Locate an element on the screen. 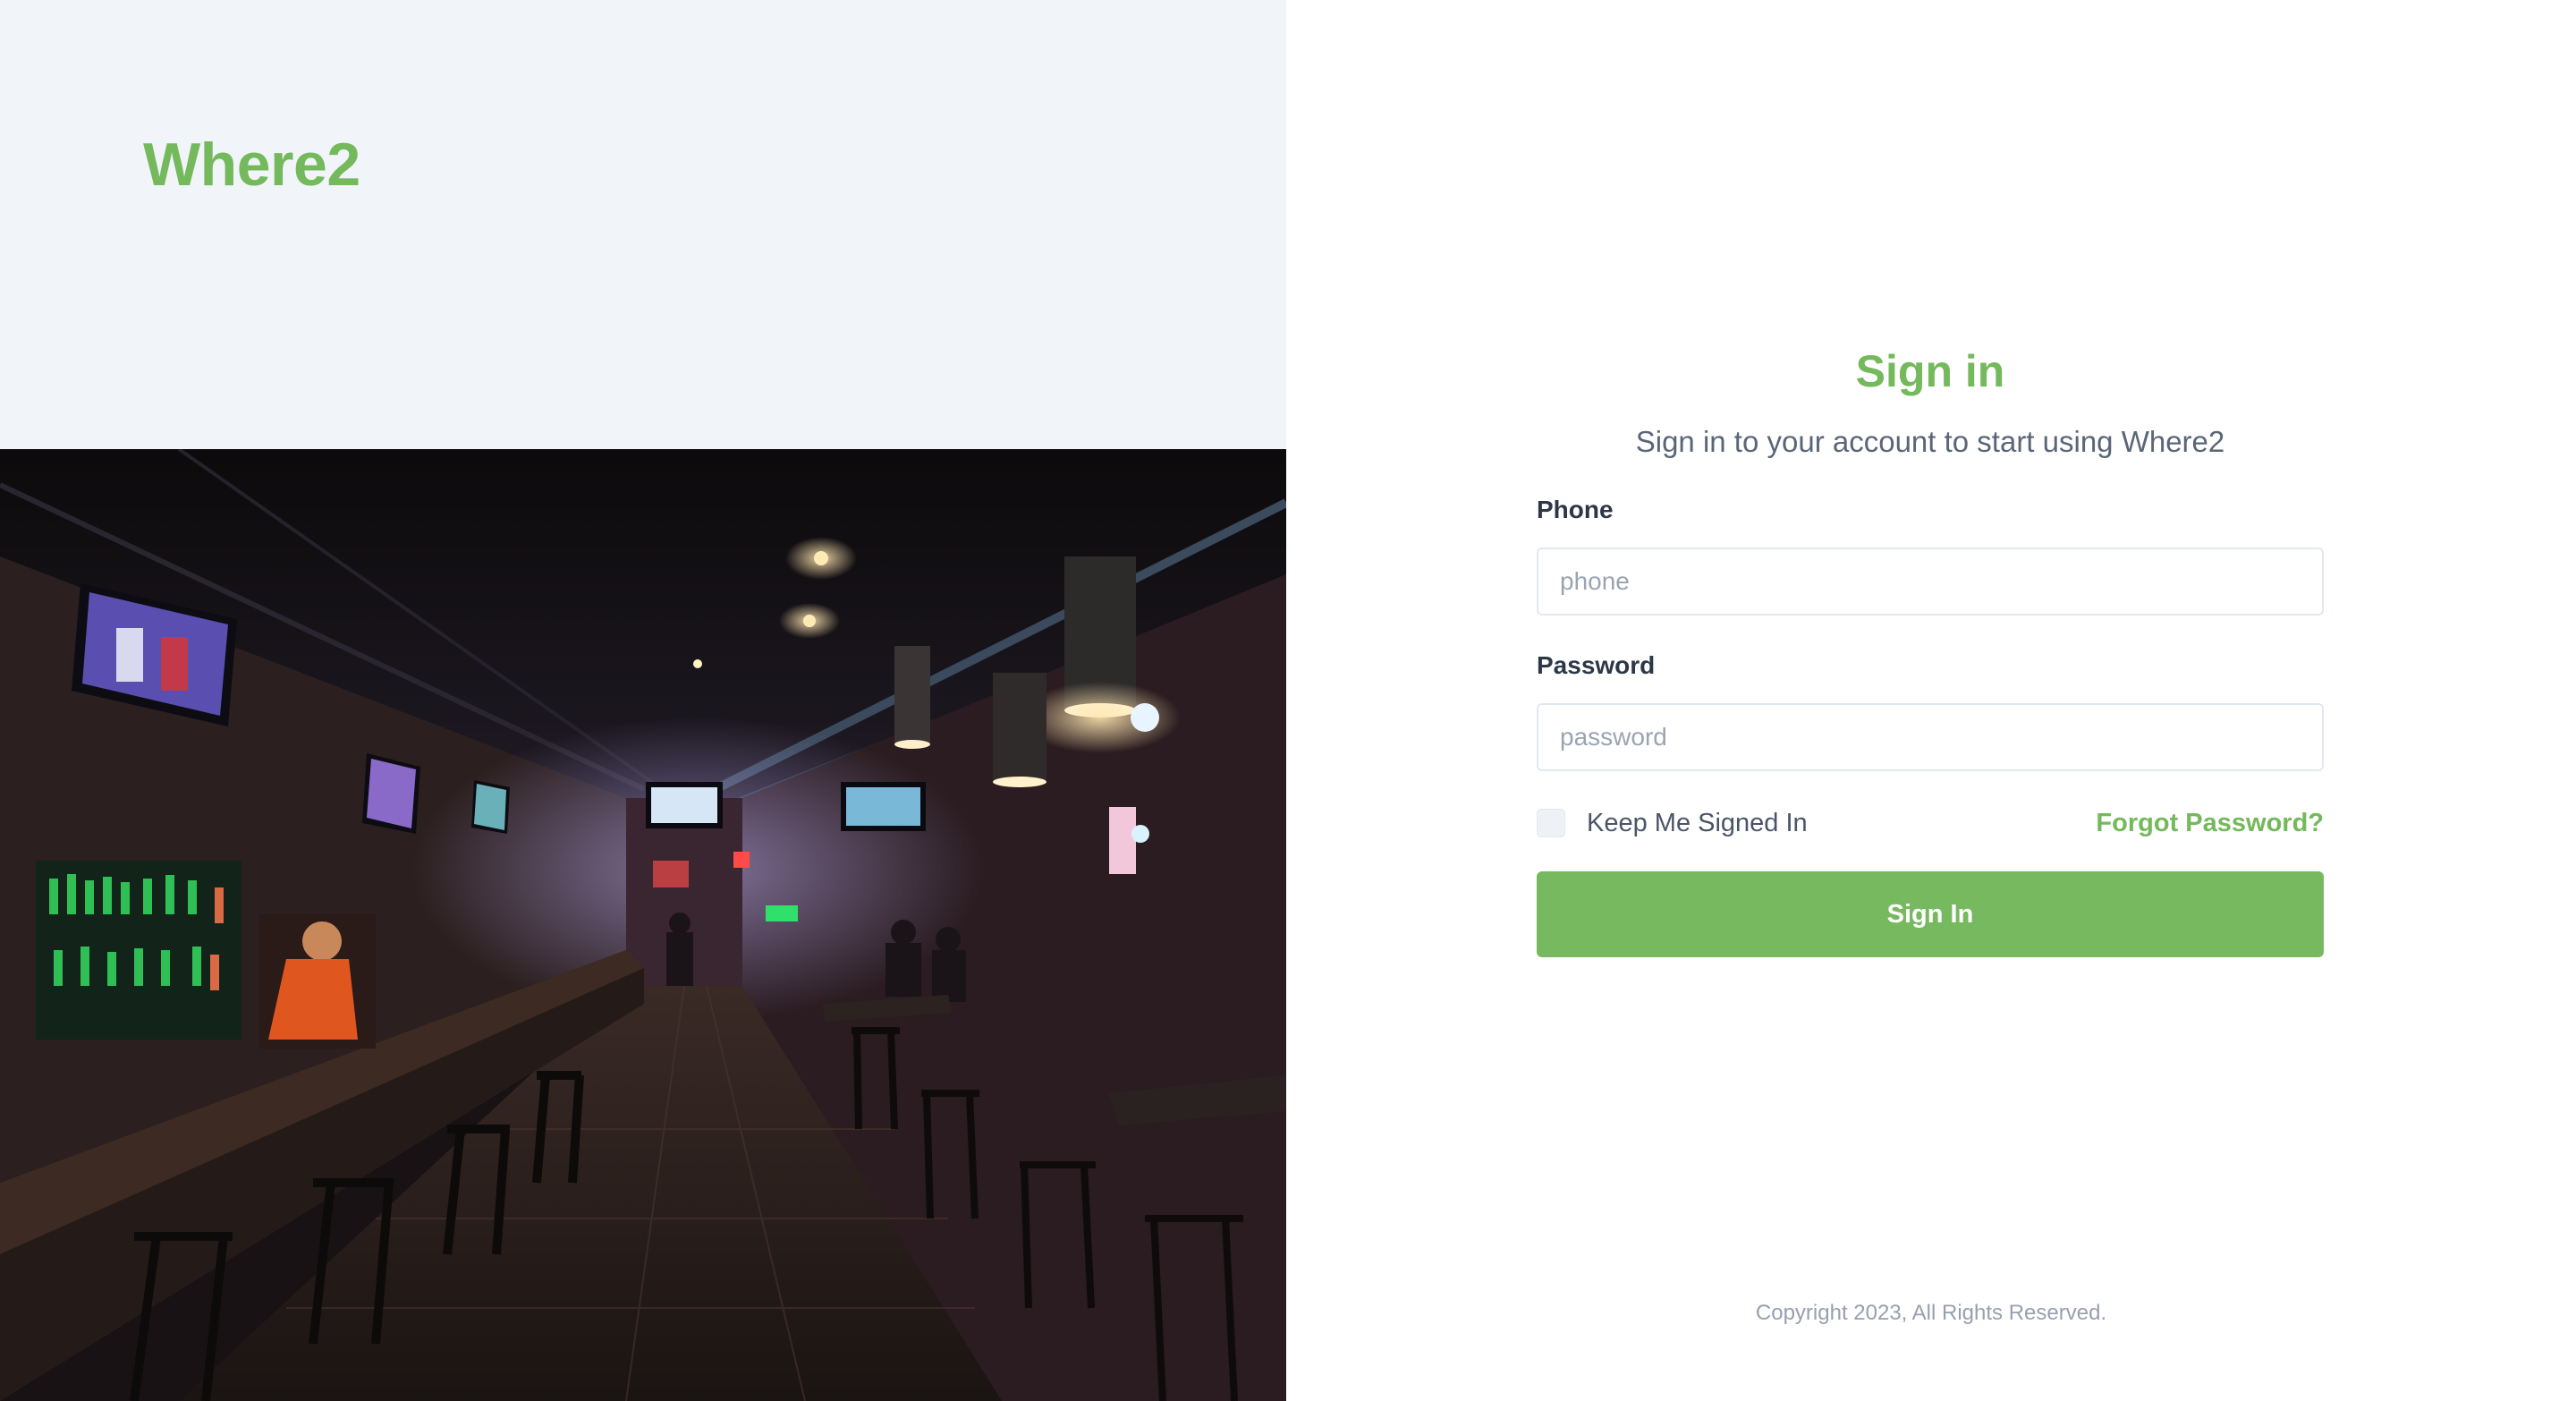  keep-signed-in-label: Keep Me Signed In is located at coordinates (1697, 822).